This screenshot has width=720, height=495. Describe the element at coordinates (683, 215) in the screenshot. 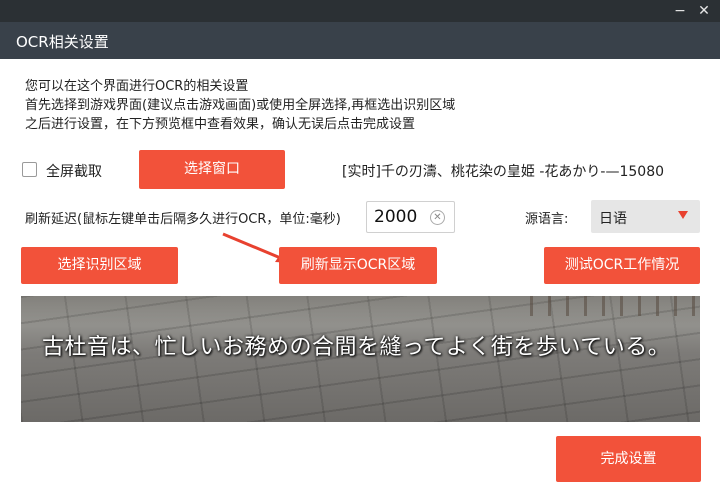

I see `caret-down-icon` at that location.